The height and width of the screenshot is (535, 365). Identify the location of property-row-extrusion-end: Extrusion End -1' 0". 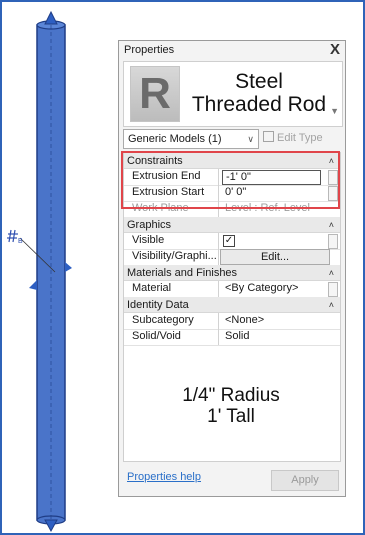
(232, 177).